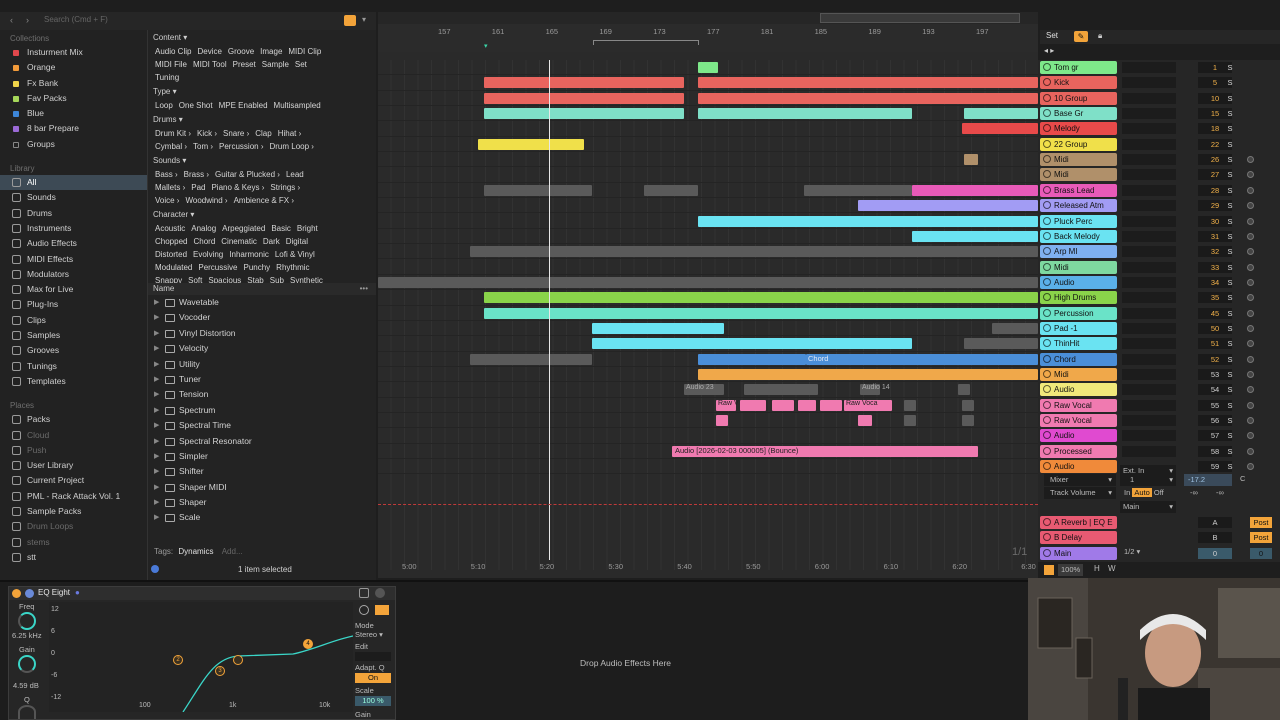 The height and width of the screenshot is (720, 1280). What do you see at coordinates (203, 228) in the screenshot?
I see `filter-tag: Analog` at bounding box center [203, 228].